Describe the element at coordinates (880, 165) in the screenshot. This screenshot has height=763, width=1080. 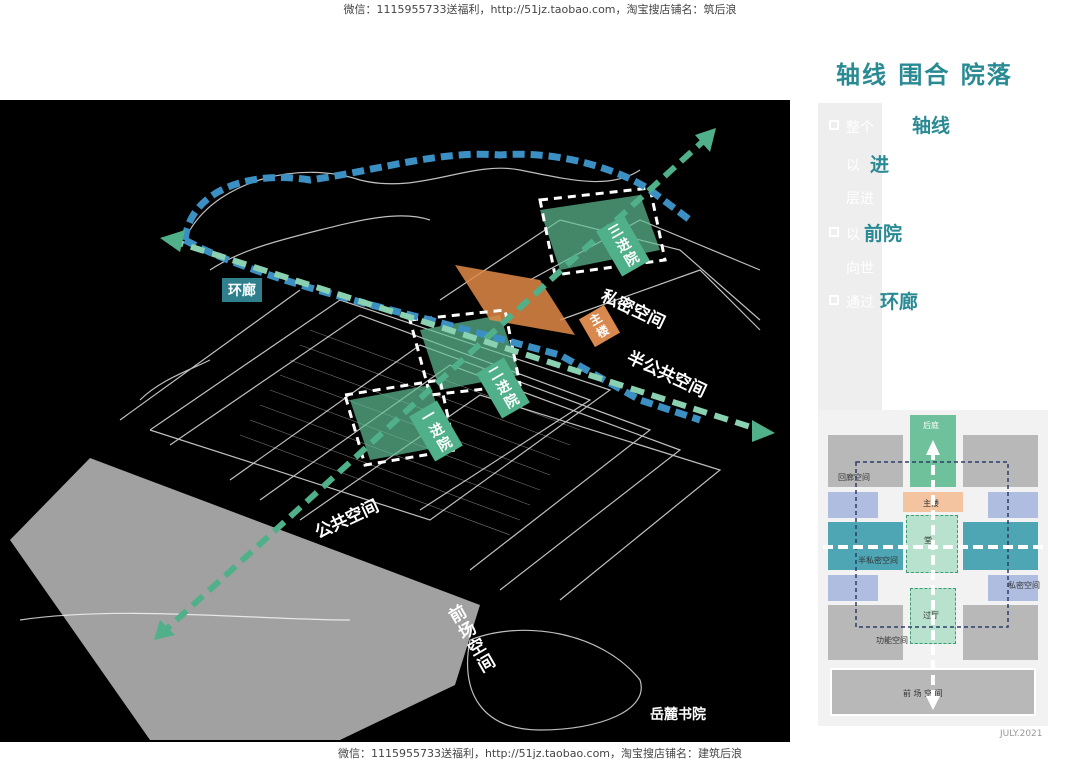
I see `keyword-progress: 进` at that location.